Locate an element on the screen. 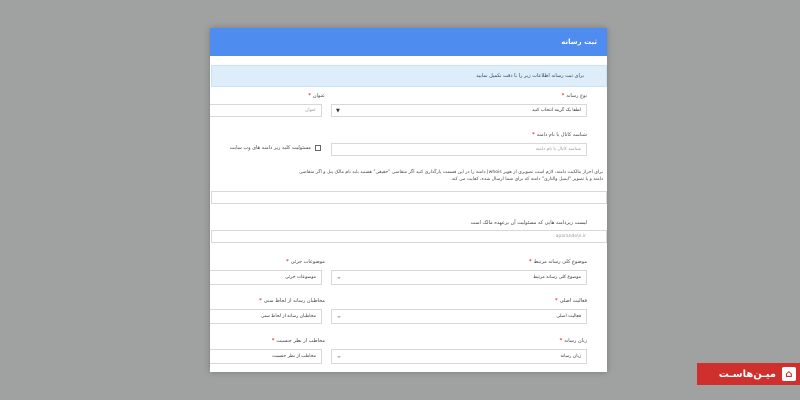 The height and width of the screenshot is (400, 800). title-input: عنوان is located at coordinates (266, 110).